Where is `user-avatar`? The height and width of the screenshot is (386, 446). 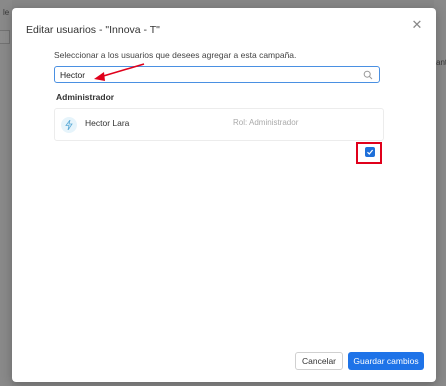 user-avatar is located at coordinates (69, 125).